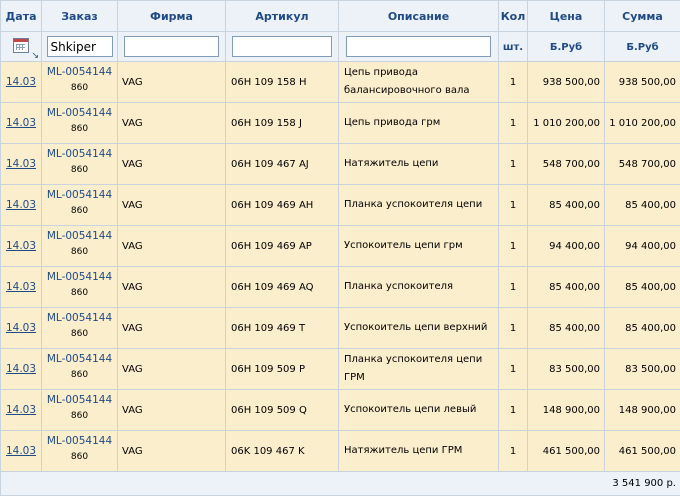 The image size is (680, 496). I want to click on footer-row: 3 541 900 р., so click(340, 484).